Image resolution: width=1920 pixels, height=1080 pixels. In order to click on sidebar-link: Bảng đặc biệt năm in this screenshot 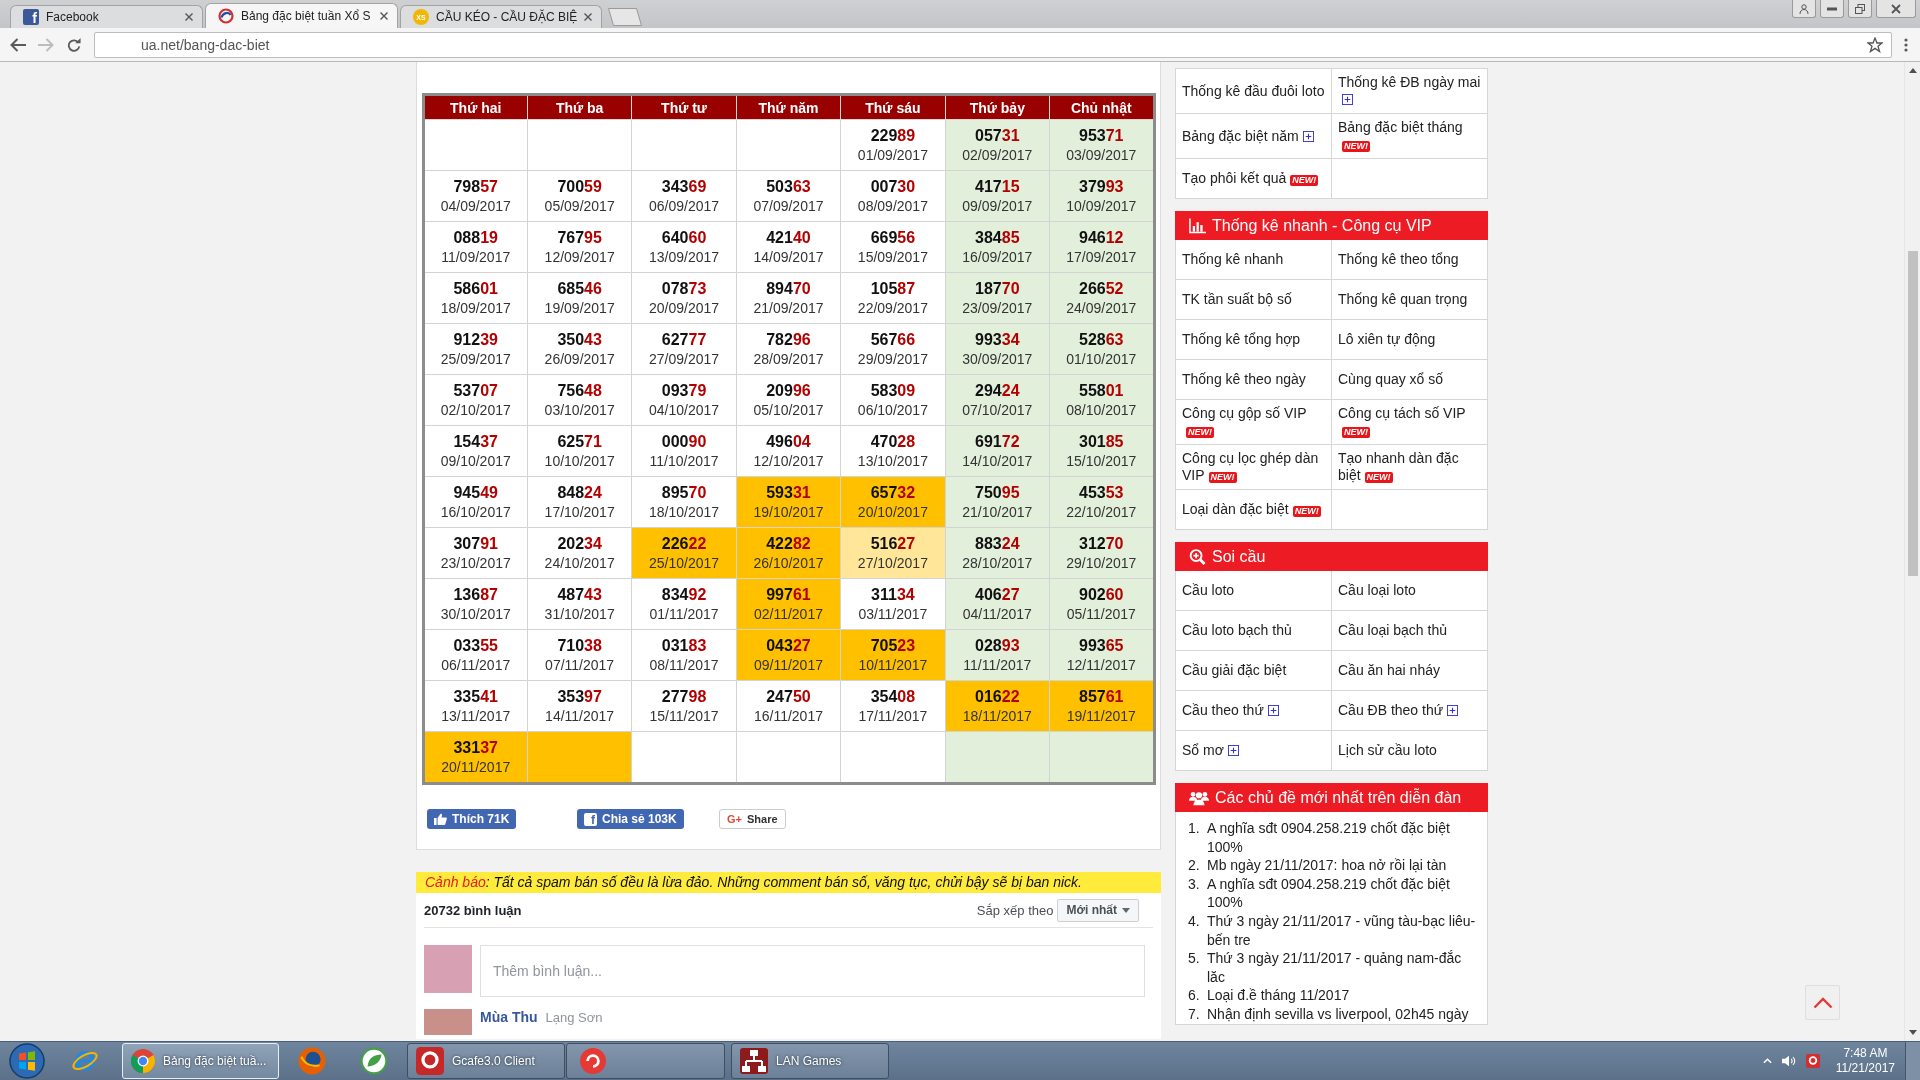, I will do `click(1248, 136)`.